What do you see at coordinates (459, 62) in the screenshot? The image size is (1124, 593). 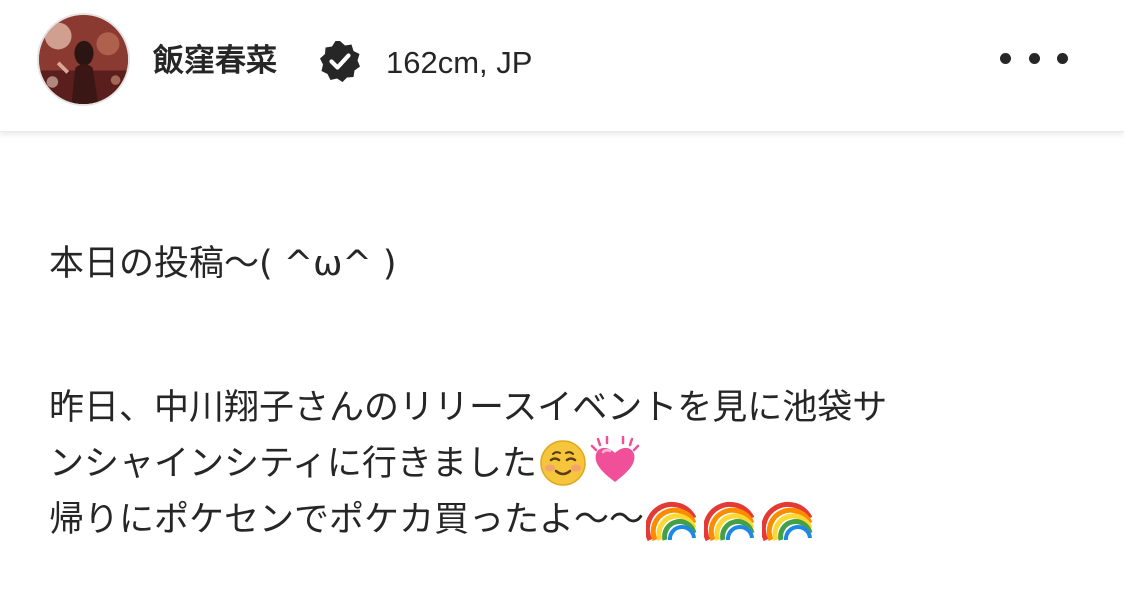 I see `location-subtitle: 162cm, JP` at bounding box center [459, 62].